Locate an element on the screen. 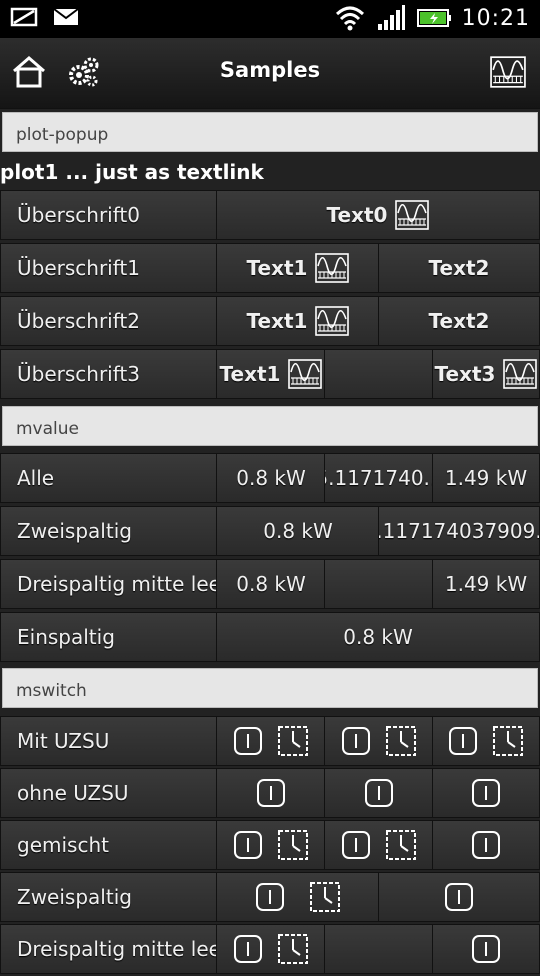  status-bar: 10:21 is located at coordinates (270, 19).